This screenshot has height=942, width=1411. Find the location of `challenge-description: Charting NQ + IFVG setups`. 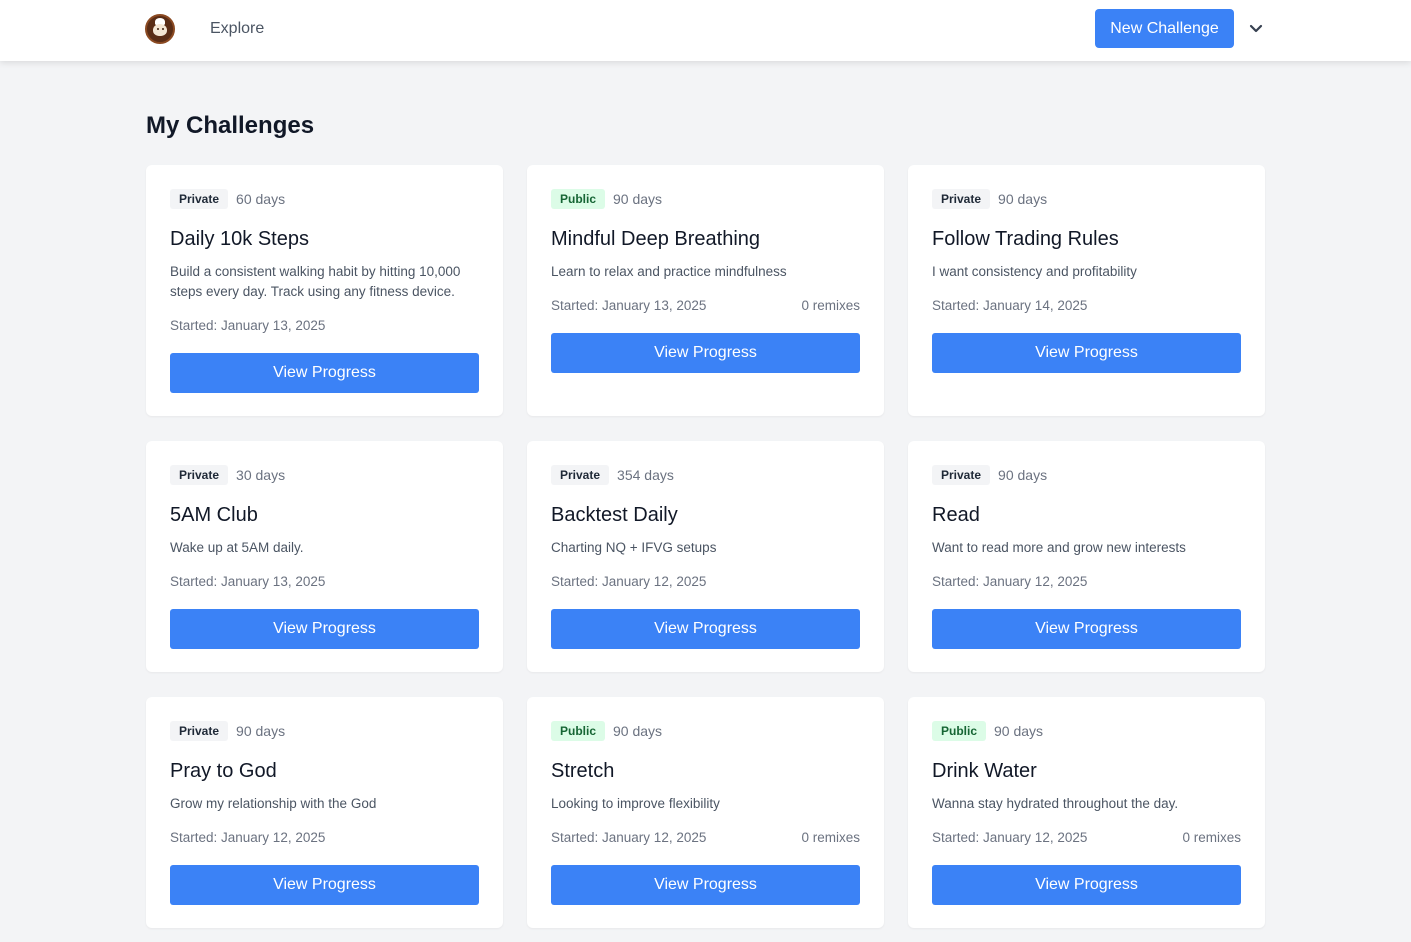

challenge-description: Charting NQ + IFVG setups is located at coordinates (634, 547).